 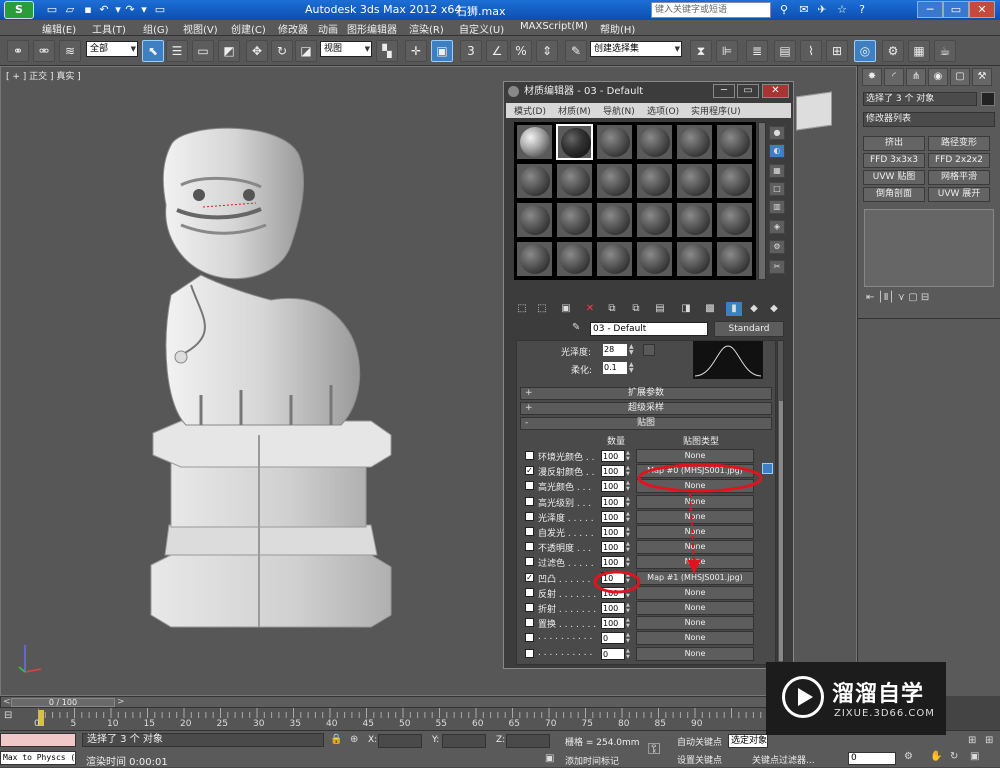 I want to click on close-button: ✕, so click(x=982, y=9).